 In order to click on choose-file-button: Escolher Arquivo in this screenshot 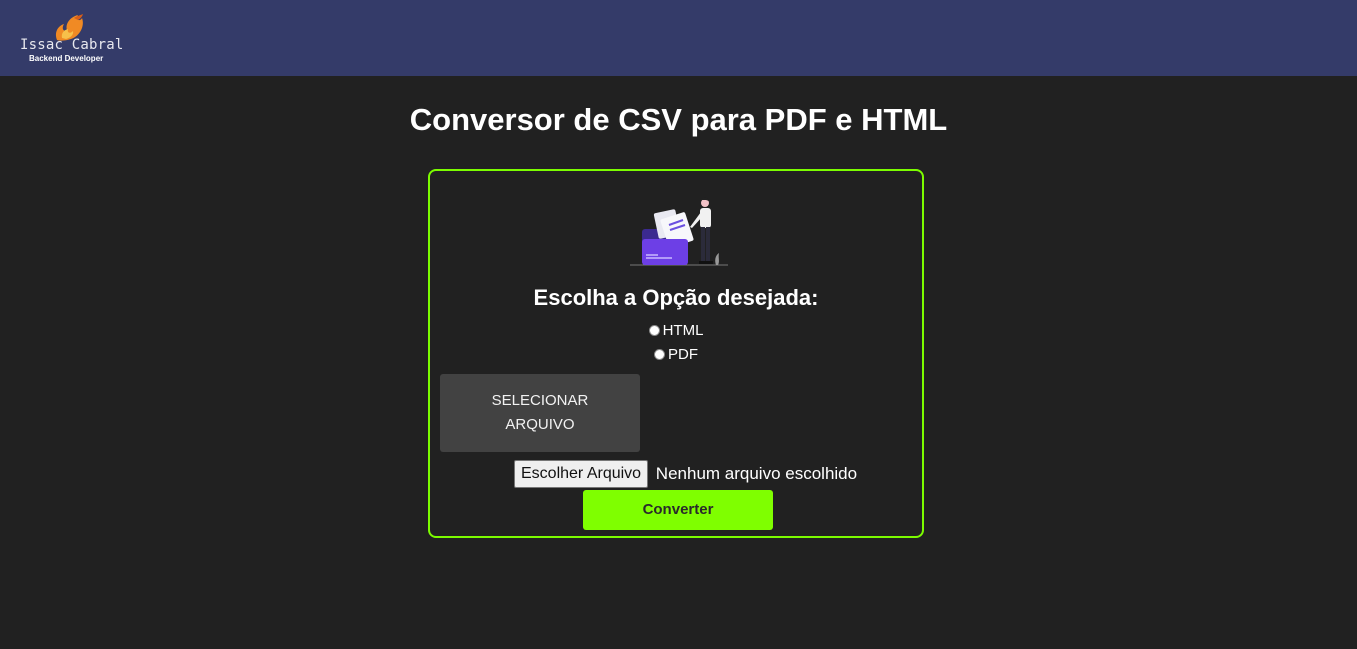, I will do `click(581, 474)`.